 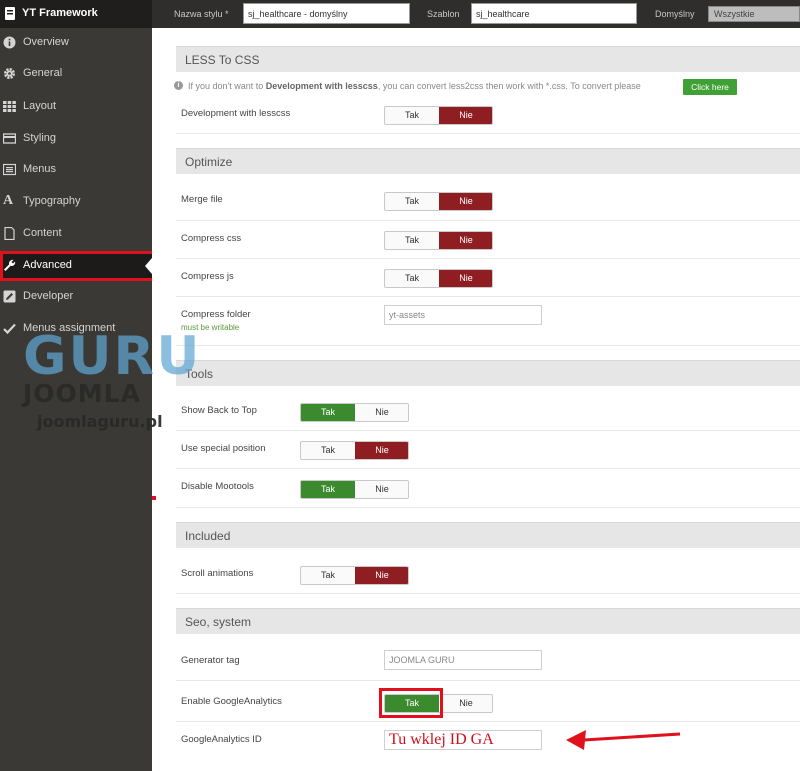 What do you see at coordinates (219, 410) in the screenshot?
I see `back-to-top-label: Show Back to Top` at bounding box center [219, 410].